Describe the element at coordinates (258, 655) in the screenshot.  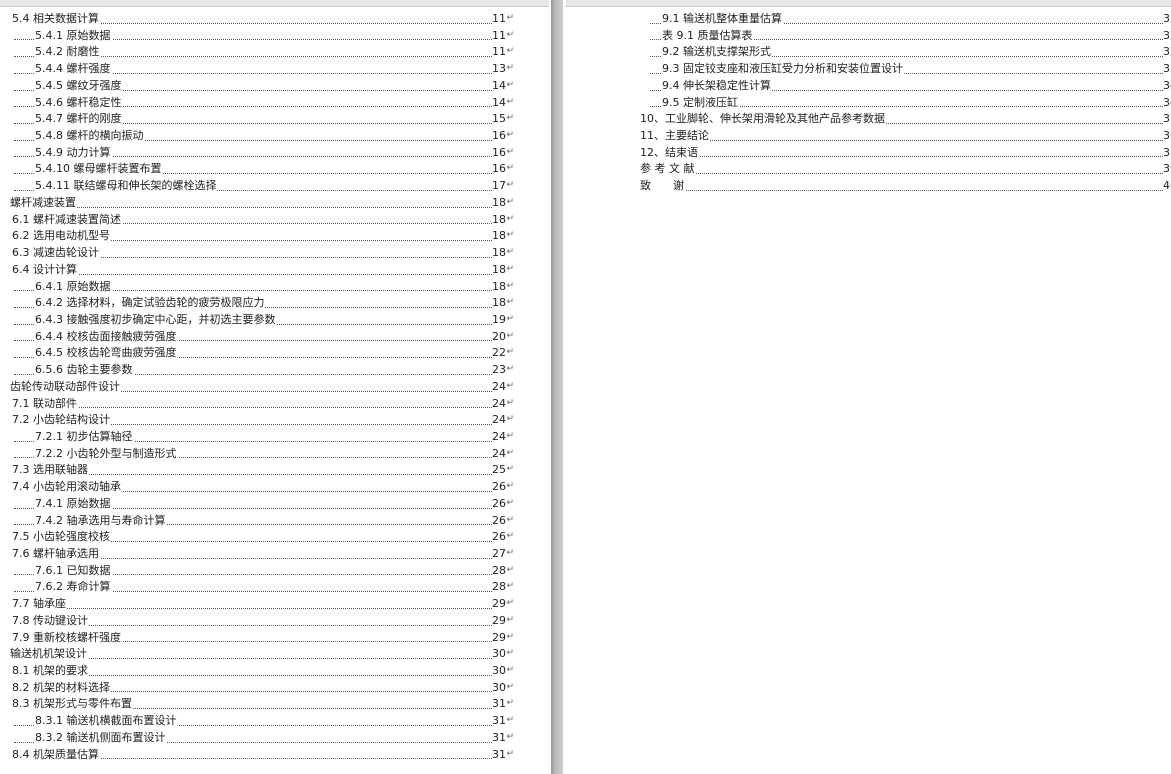
I see `toc-entry: 输送机机架设计 30 ↵` at that location.